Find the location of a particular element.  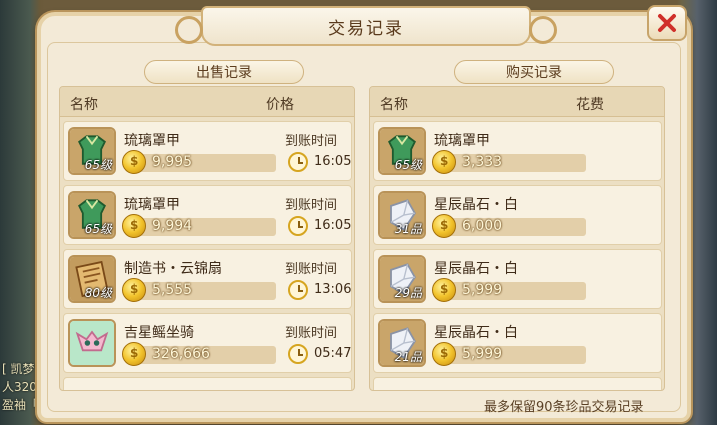

white-crystal-icon: 21品 is located at coordinates (402, 343).